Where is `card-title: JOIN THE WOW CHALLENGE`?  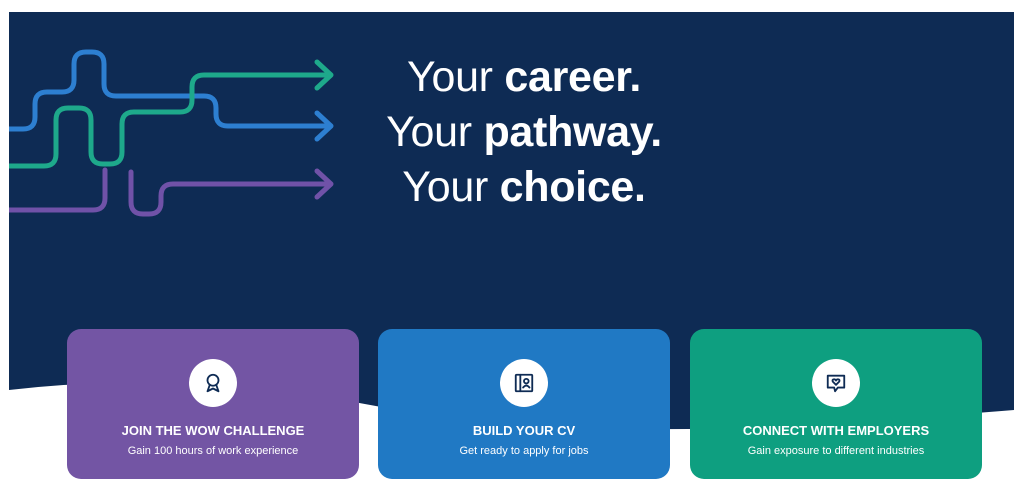
card-title: JOIN THE WOW CHALLENGE is located at coordinates (213, 430).